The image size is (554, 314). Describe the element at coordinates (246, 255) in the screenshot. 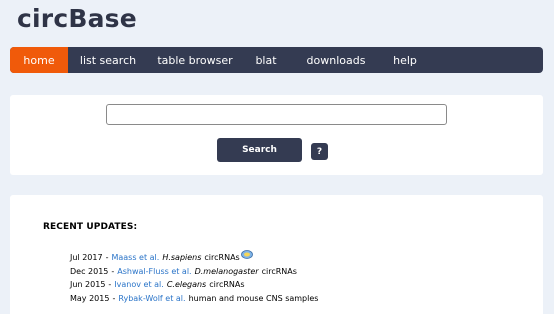

I see `new-badge-icon` at that location.